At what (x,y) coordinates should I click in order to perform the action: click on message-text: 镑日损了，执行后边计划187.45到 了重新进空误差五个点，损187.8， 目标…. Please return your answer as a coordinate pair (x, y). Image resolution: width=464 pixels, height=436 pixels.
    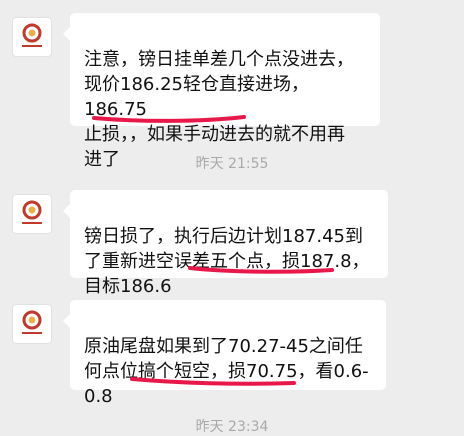
    Looking at the image, I should click on (227, 261).